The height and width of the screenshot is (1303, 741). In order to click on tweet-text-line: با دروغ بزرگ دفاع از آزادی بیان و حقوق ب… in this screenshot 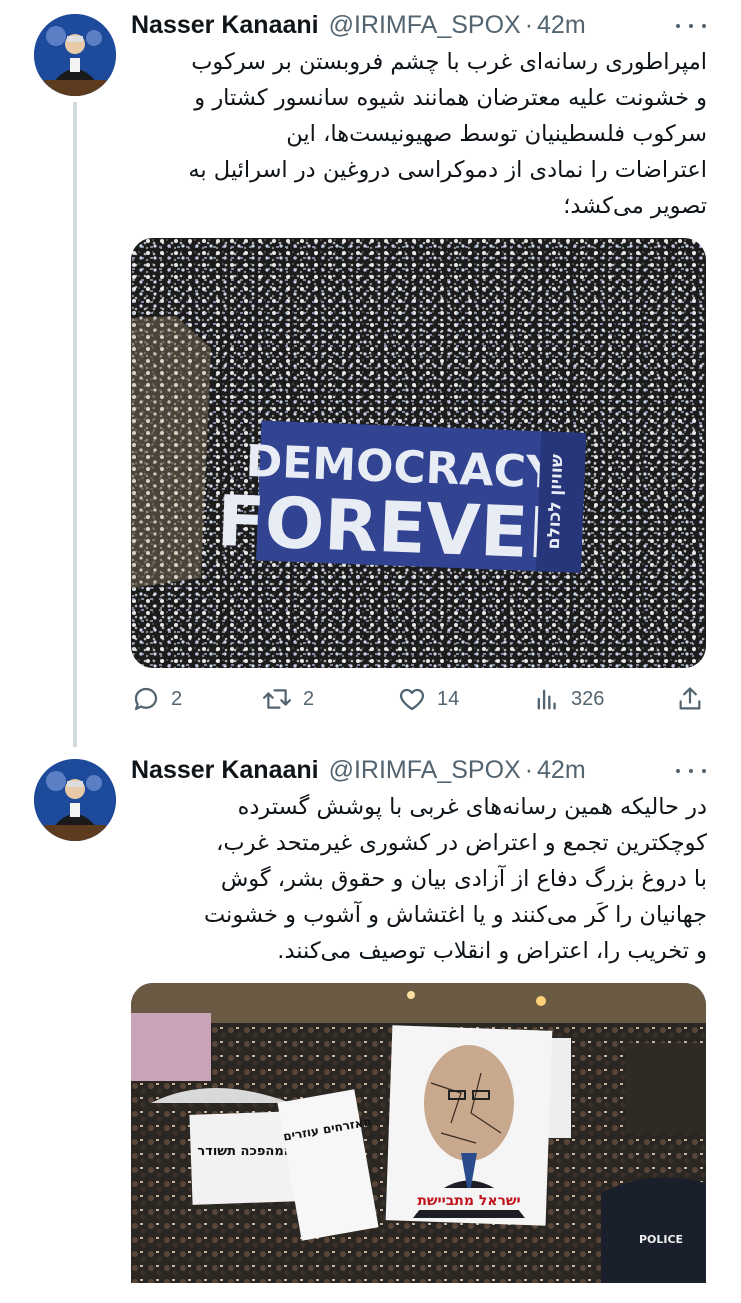, I will do `click(463, 879)`.